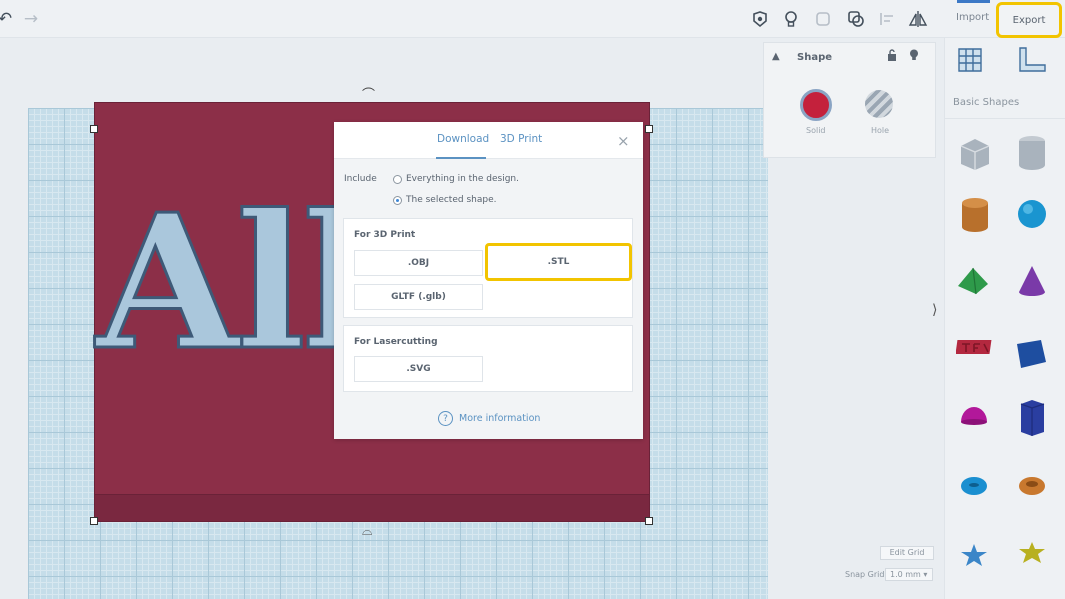 This screenshot has width=1065, height=599. I want to click on option-everything-label: Everything in the design., so click(463, 179).